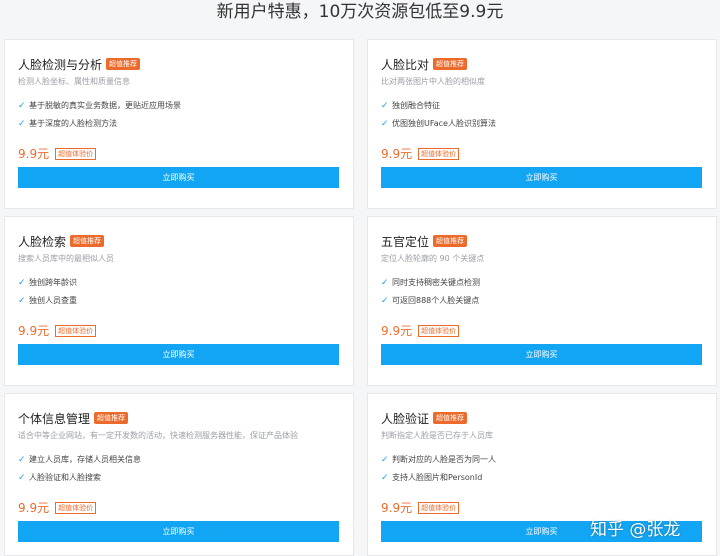 Image resolution: width=720 pixels, height=556 pixels. I want to click on feature-item: ✓ 判断对应的人脸是否为同一人, so click(438, 459).